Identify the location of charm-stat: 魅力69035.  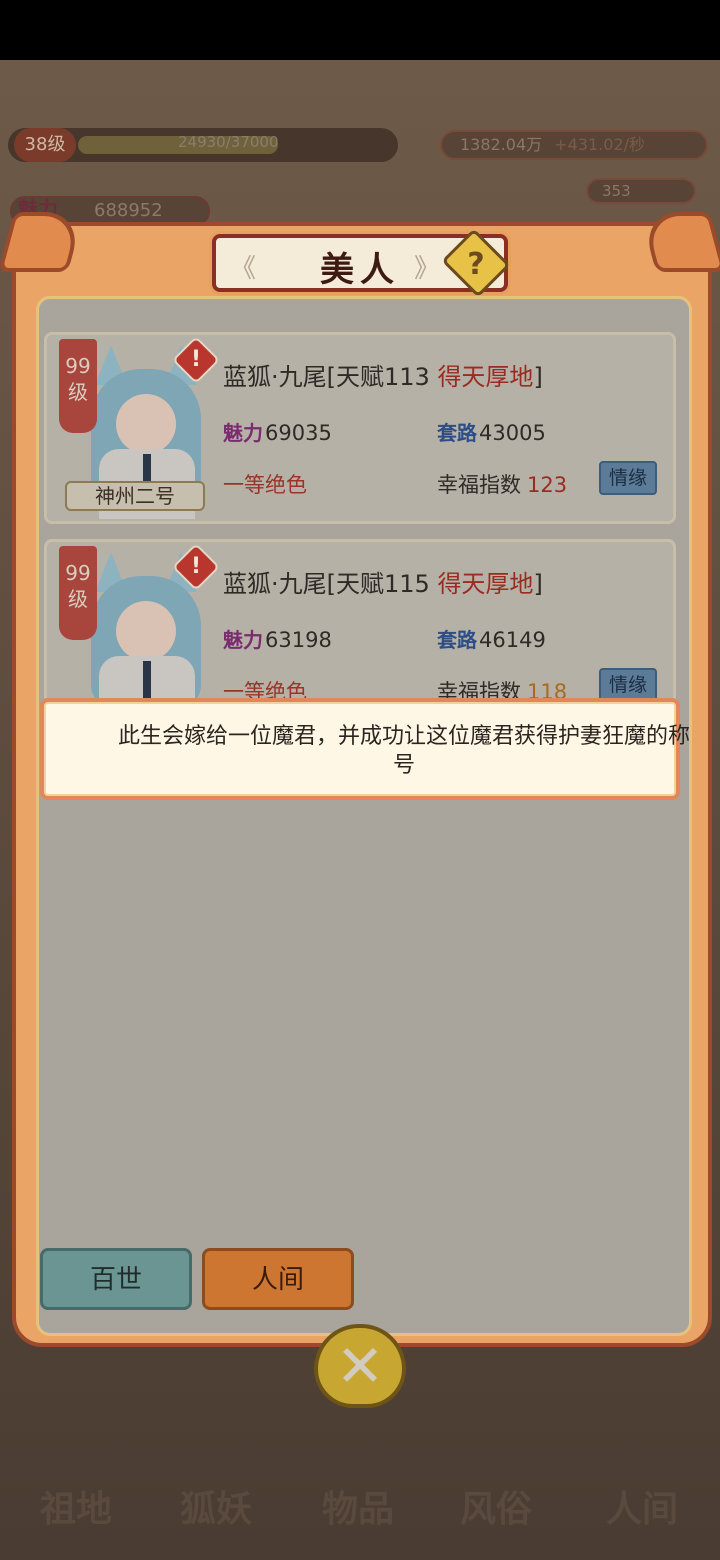
(277, 431).